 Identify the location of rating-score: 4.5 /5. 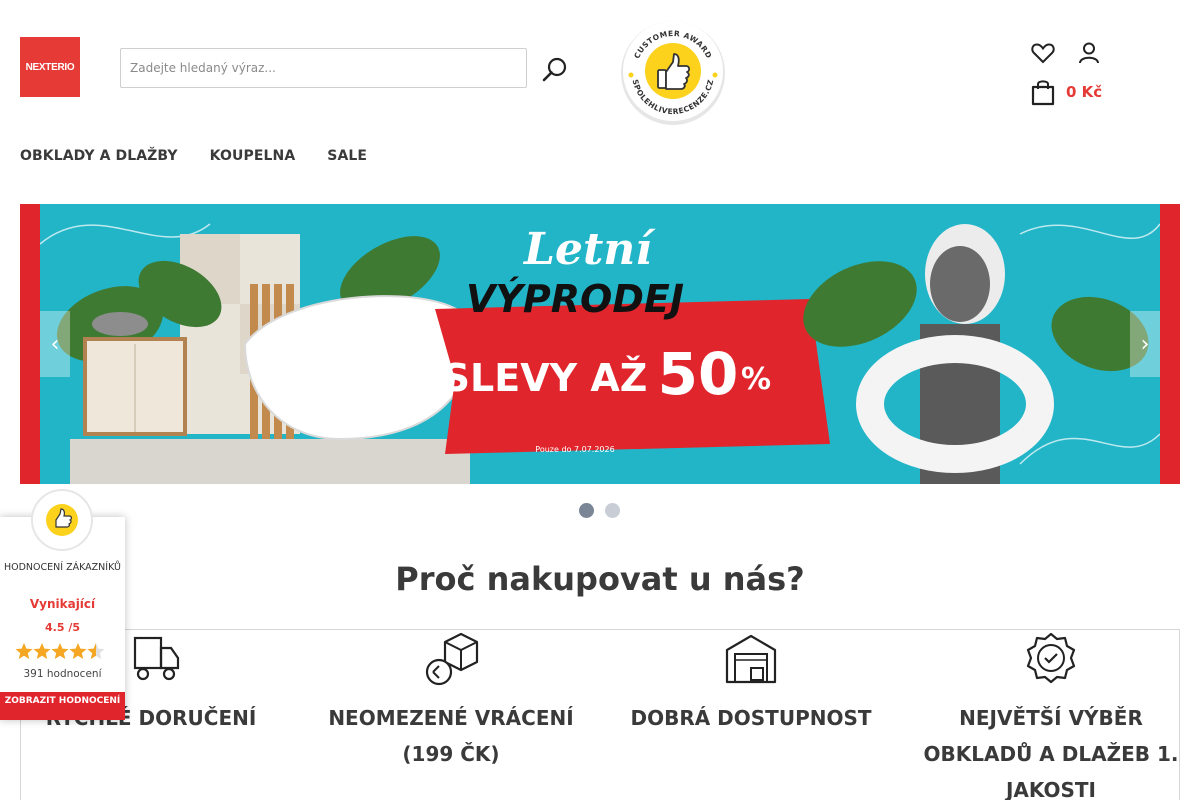
(62, 627).